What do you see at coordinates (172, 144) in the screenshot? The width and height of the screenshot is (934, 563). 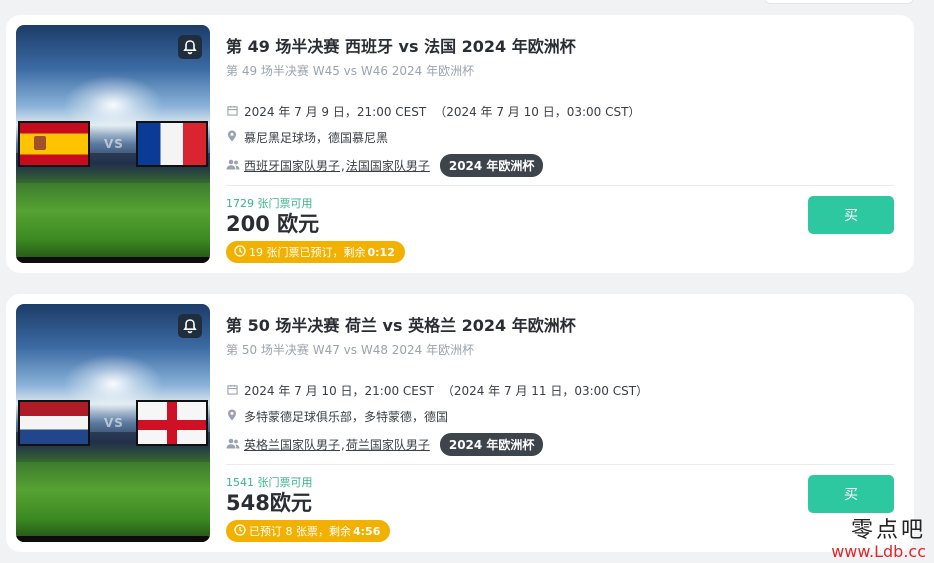 I see `france-flag` at bounding box center [172, 144].